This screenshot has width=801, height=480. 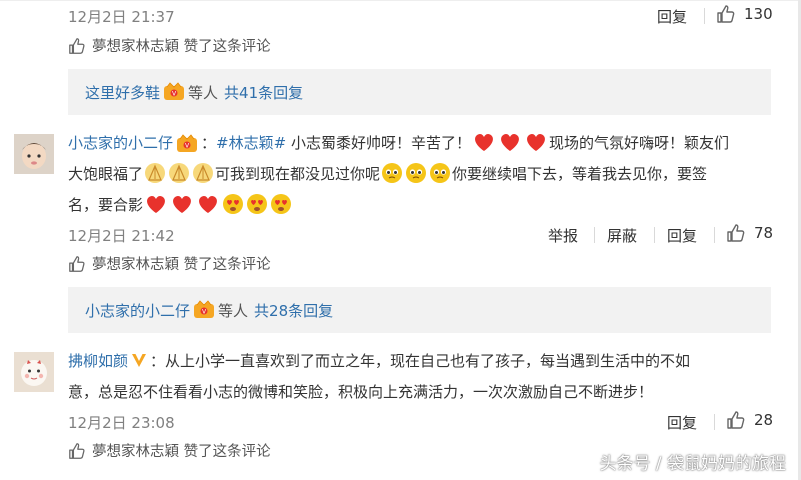 I want to click on like-count: 130, so click(x=758, y=14).